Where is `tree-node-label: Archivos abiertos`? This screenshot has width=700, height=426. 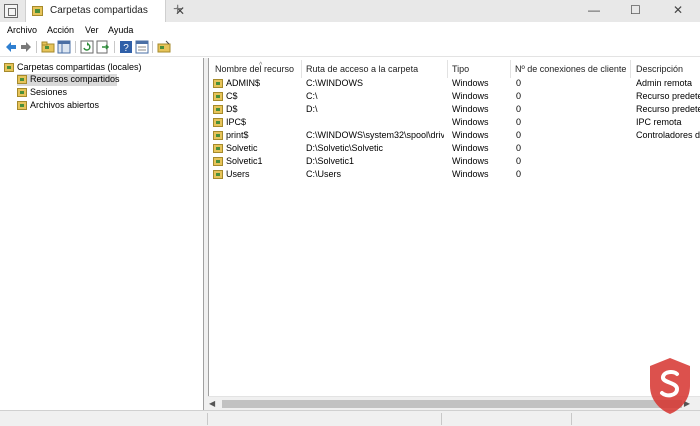 tree-node-label: Archivos abiertos is located at coordinates (65, 105).